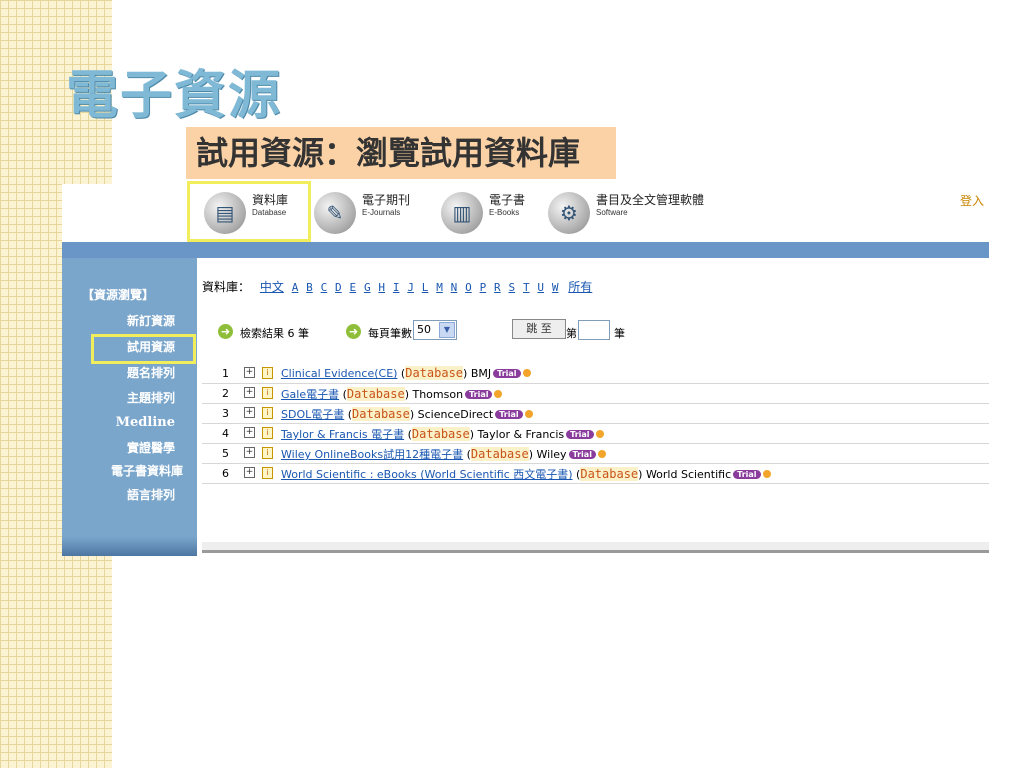  Describe the element at coordinates (555, 287) in the screenshot. I see `alpha-link-w: W` at that location.